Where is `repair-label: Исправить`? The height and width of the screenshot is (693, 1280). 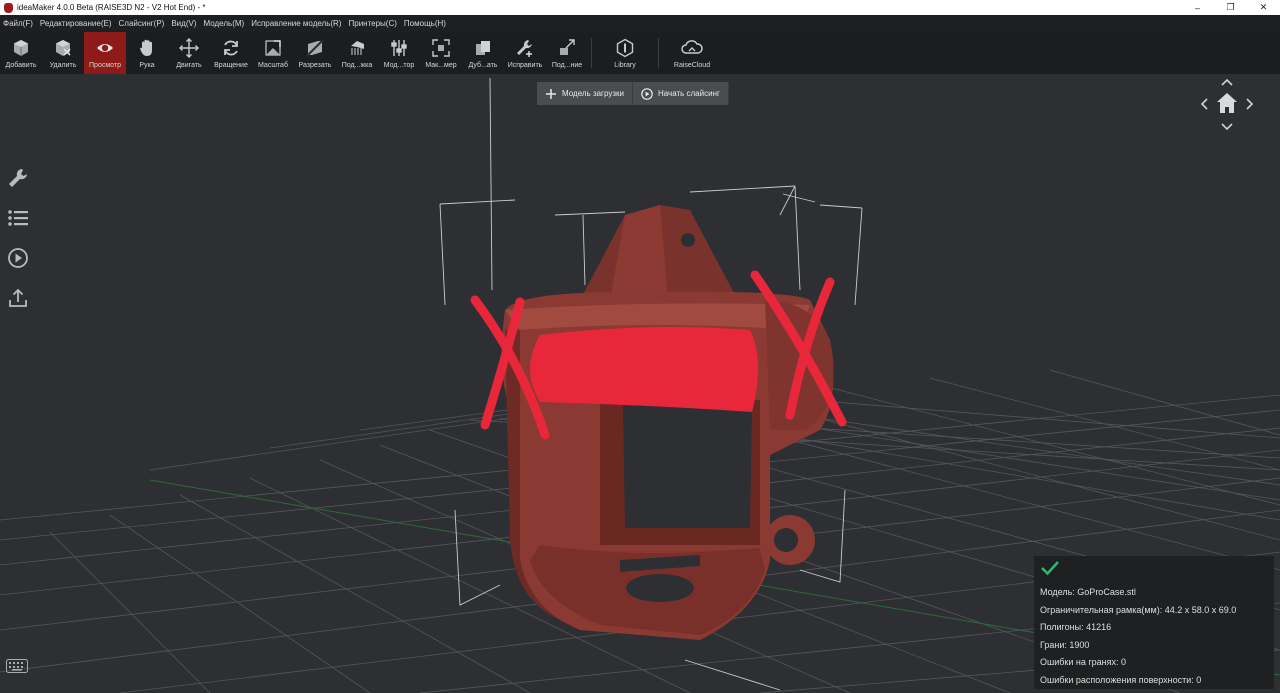 repair-label: Исправить is located at coordinates (525, 65).